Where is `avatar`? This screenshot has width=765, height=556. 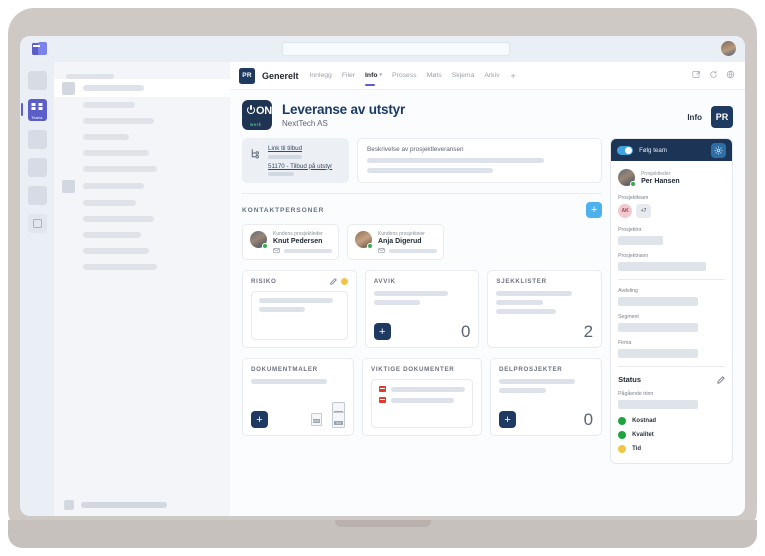
avatar is located at coordinates (627, 178).